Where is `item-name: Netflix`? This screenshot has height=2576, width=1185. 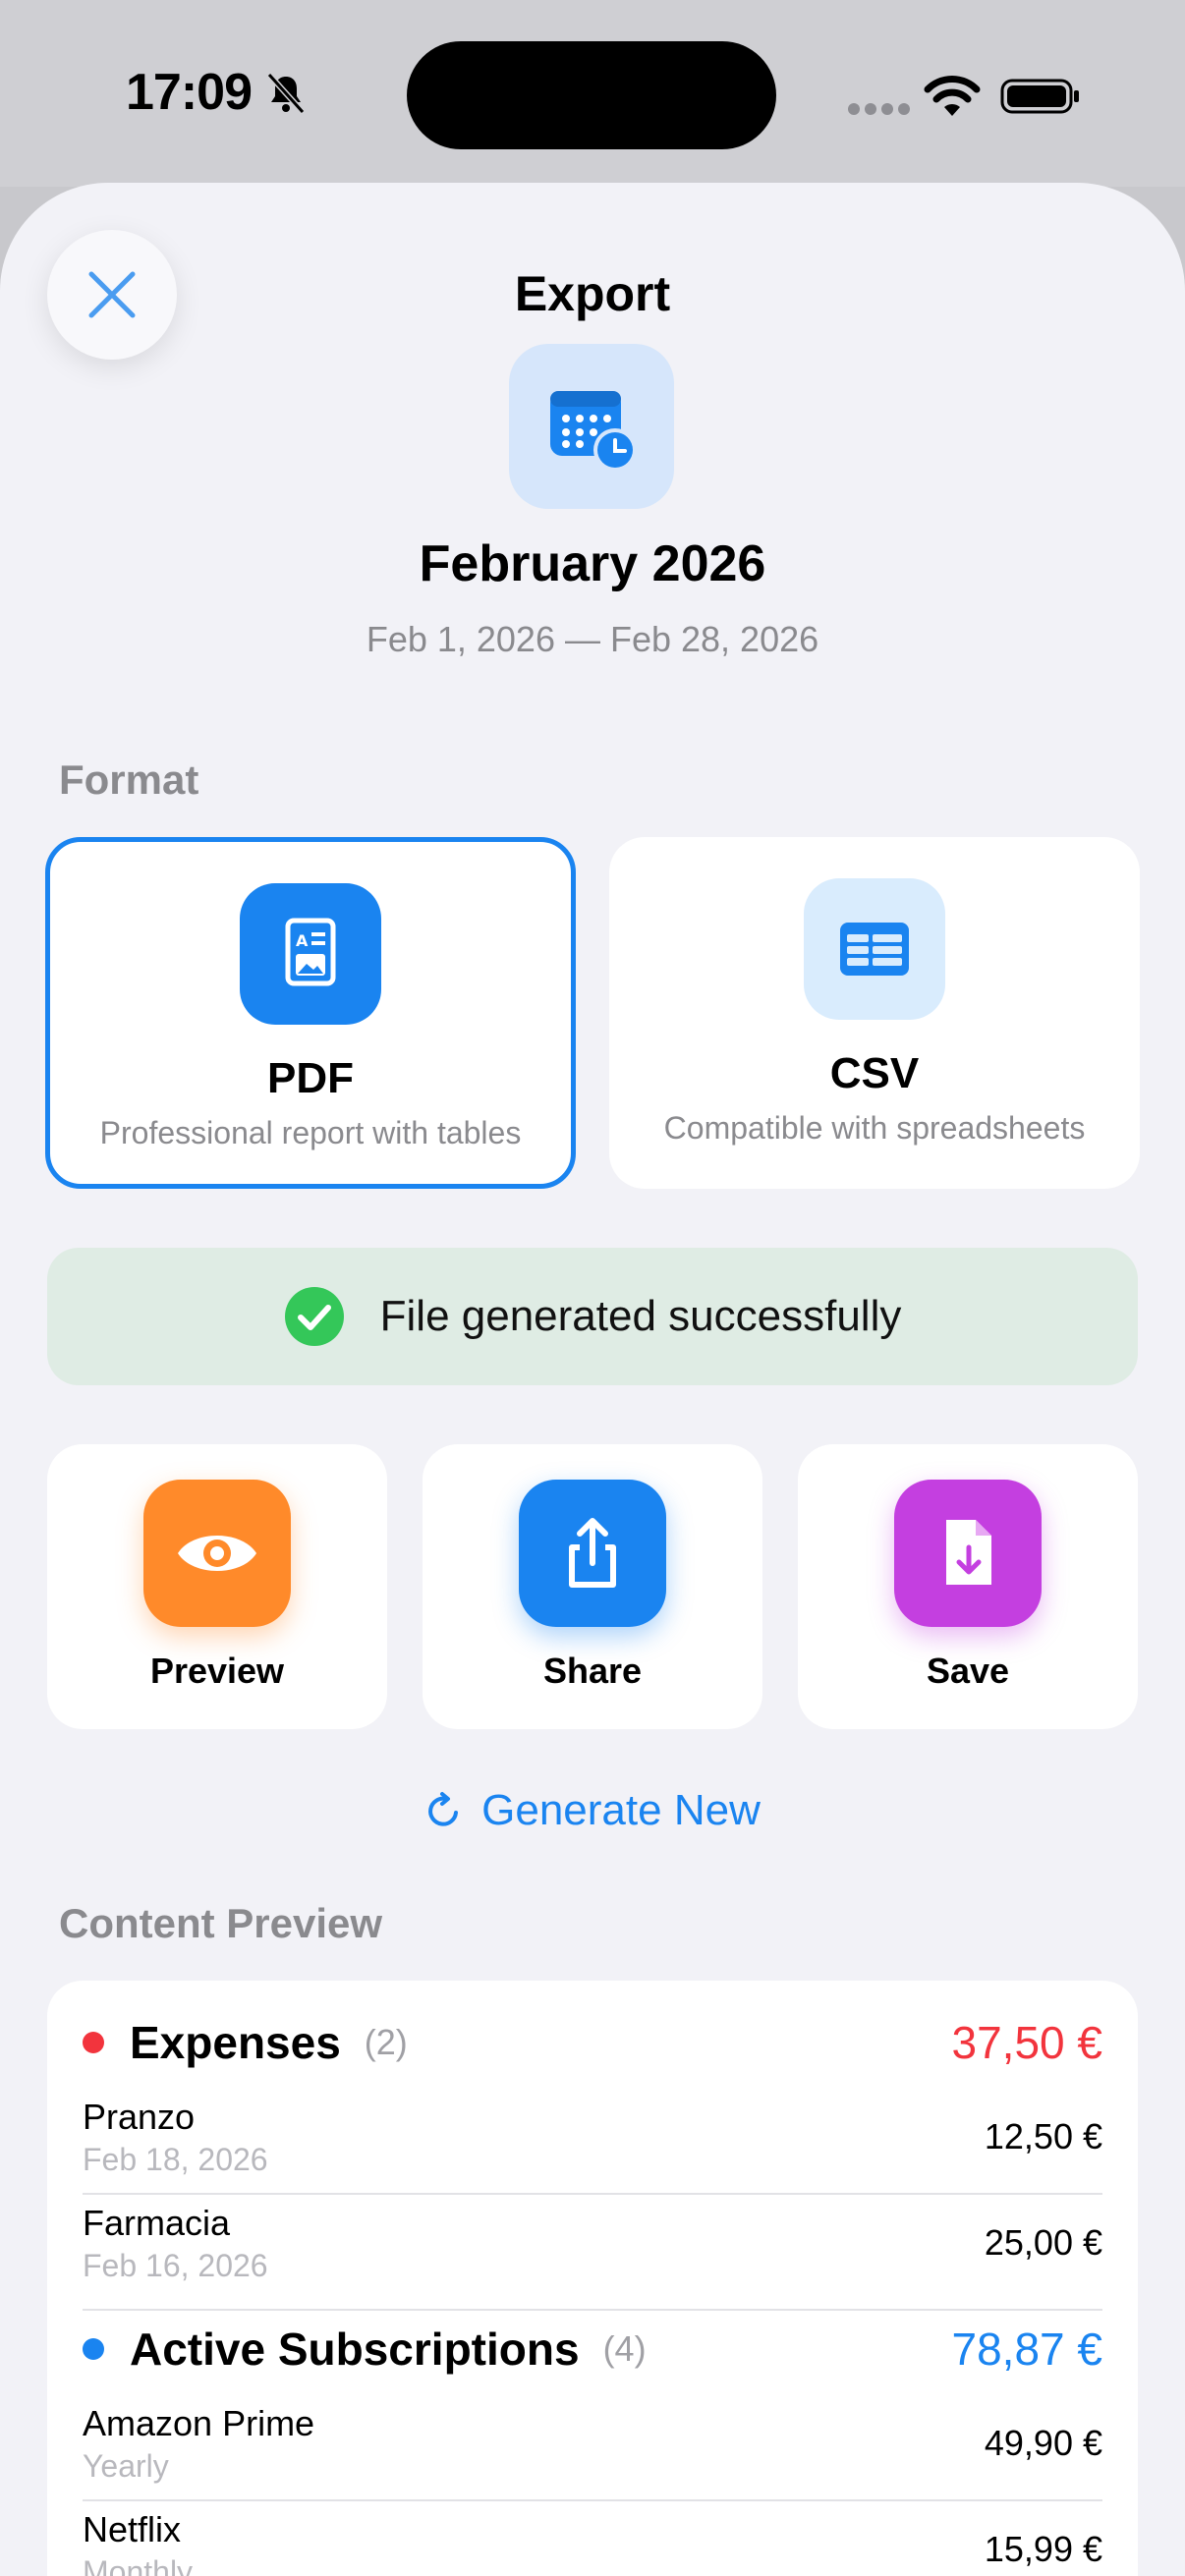 item-name: Netflix is located at coordinates (133, 2529).